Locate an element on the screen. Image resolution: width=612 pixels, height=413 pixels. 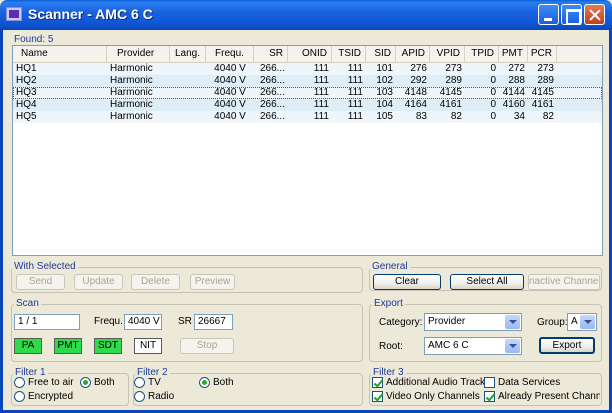
cell-name: HQ1 is located at coordinates (26, 68).